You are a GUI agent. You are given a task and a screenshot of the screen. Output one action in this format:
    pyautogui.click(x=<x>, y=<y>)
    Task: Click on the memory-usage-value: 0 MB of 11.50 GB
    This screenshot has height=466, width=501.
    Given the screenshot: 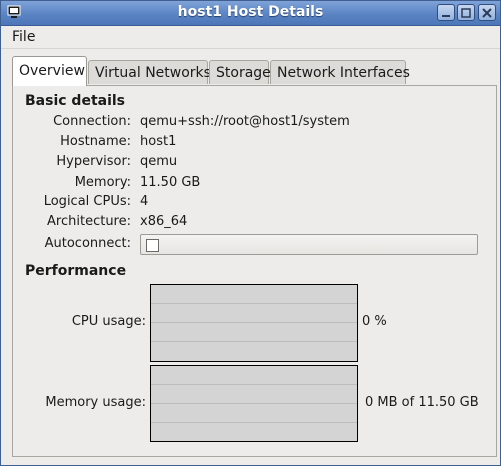 What is the action you would take?
    pyautogui.click(x=422, y=402)
    